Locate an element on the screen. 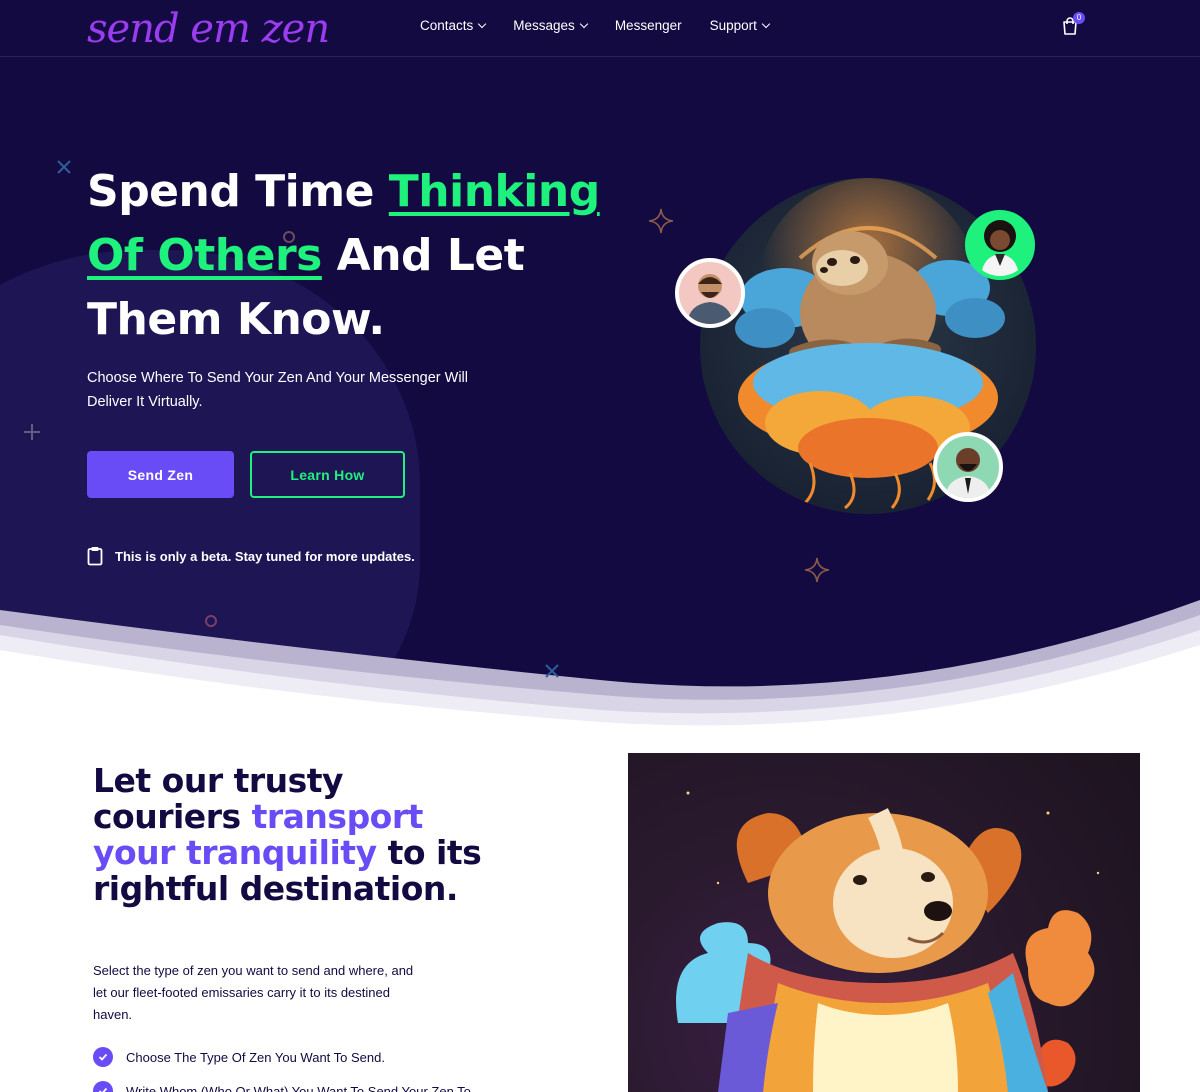 The height and width of the screenshot is (1092, 1200). nav-item-support: Support is located at coordinates (740, 25).